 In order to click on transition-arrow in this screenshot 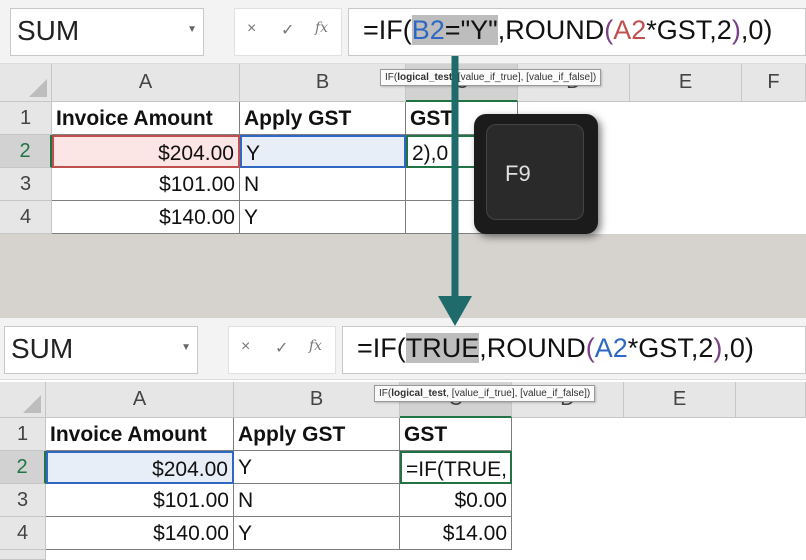, I will do `click(455, 191)`.